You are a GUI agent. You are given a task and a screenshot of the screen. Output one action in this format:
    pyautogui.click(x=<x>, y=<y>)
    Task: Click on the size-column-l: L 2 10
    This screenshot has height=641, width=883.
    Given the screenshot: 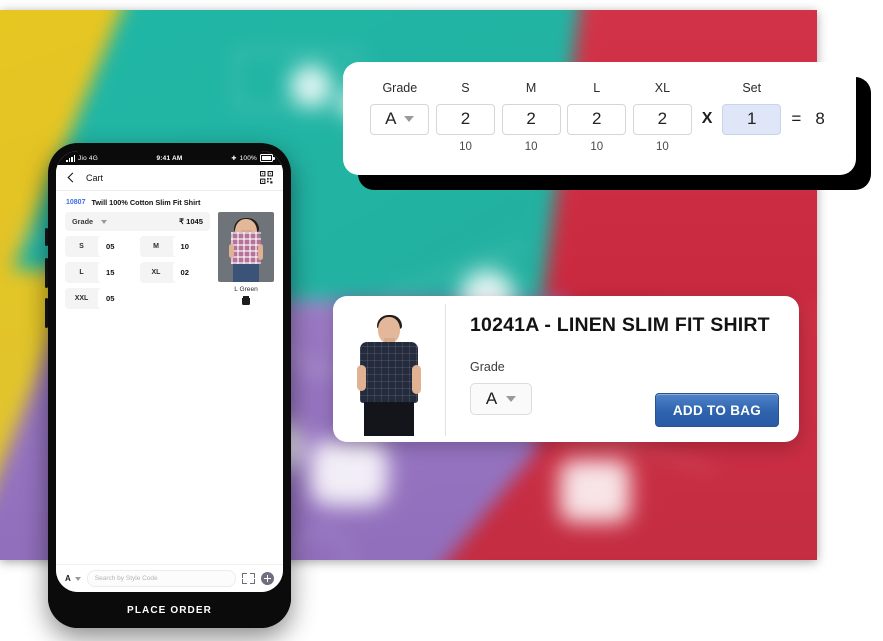 What is the action you would take?
    pyautogui.click(x=597, y=117)
    